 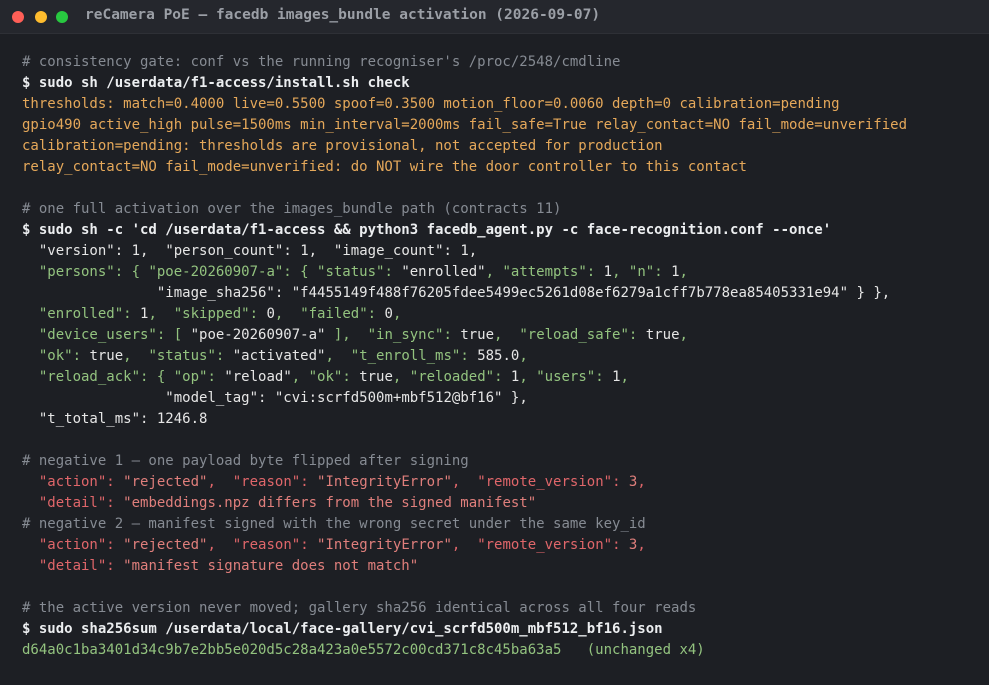 I want to click on json-key: "image_count", so click(x=388, y=251).